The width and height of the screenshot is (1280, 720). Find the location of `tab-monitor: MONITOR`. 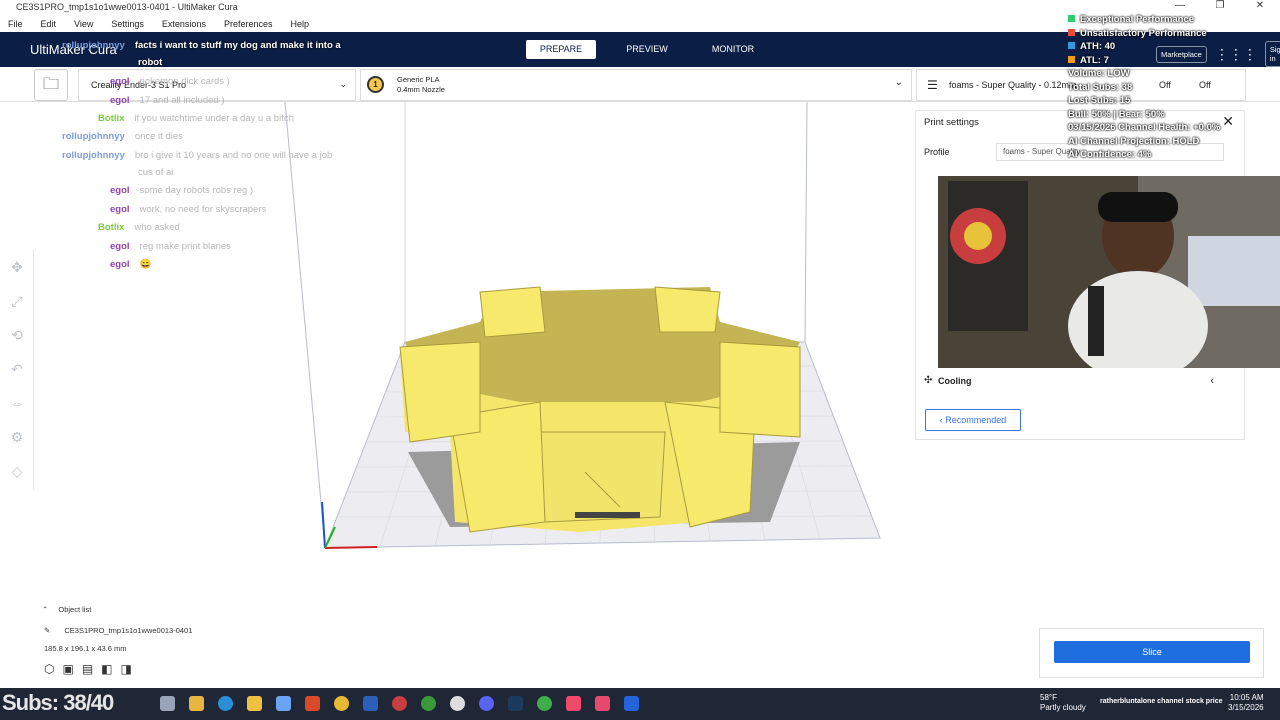

tab-monitor: MONITOR is located at coordinates (733, 49).